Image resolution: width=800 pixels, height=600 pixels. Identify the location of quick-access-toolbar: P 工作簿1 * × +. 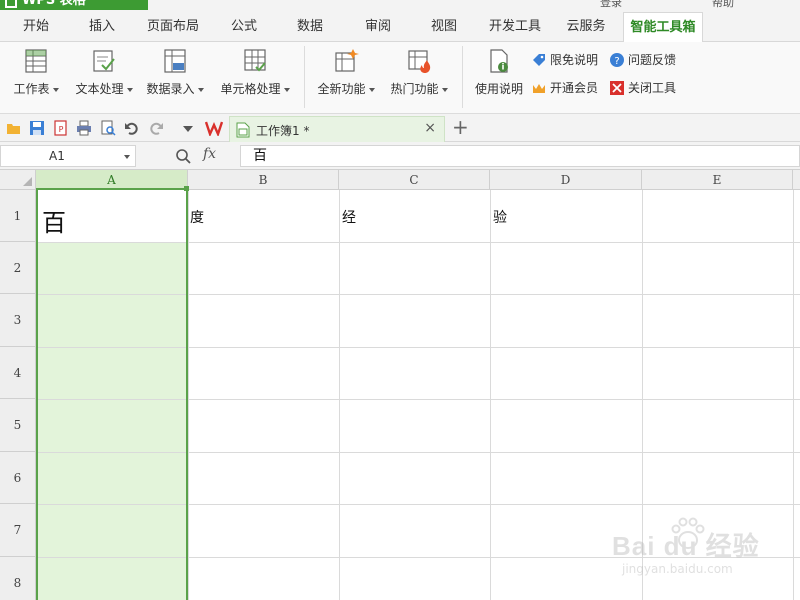
(400, 128).